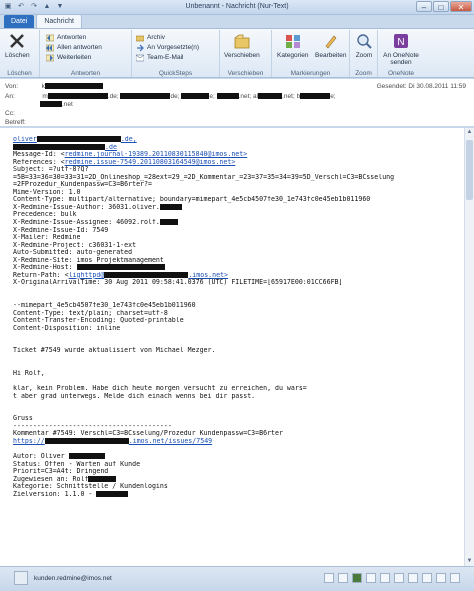 The width and height of the screenshot is (474, 591). Describe the element at coordinates (74, 47) in the screenshot. I see `reply-all-button: Allen antworten` at that location.